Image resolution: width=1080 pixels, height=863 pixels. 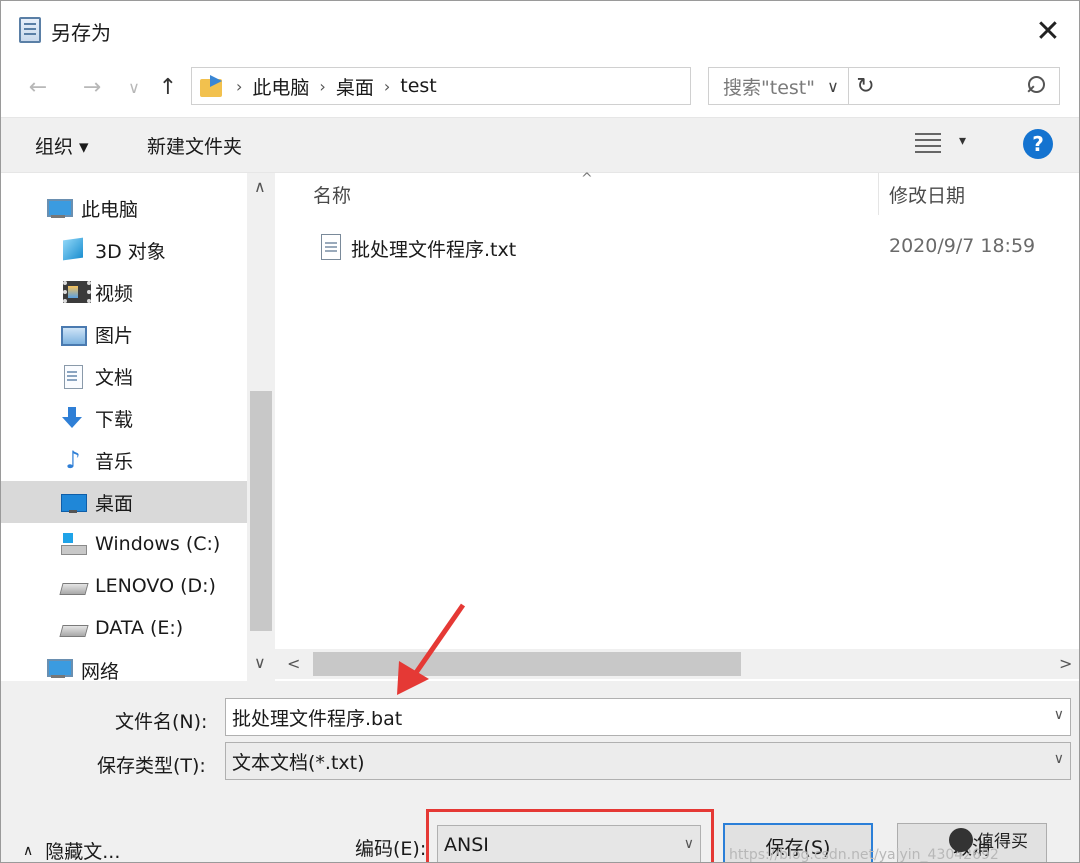 What do you see at coordinates (114, 503) in the screenshot?
I see `sidebar-item-label: 桌面` at bounding box center [114, 503].